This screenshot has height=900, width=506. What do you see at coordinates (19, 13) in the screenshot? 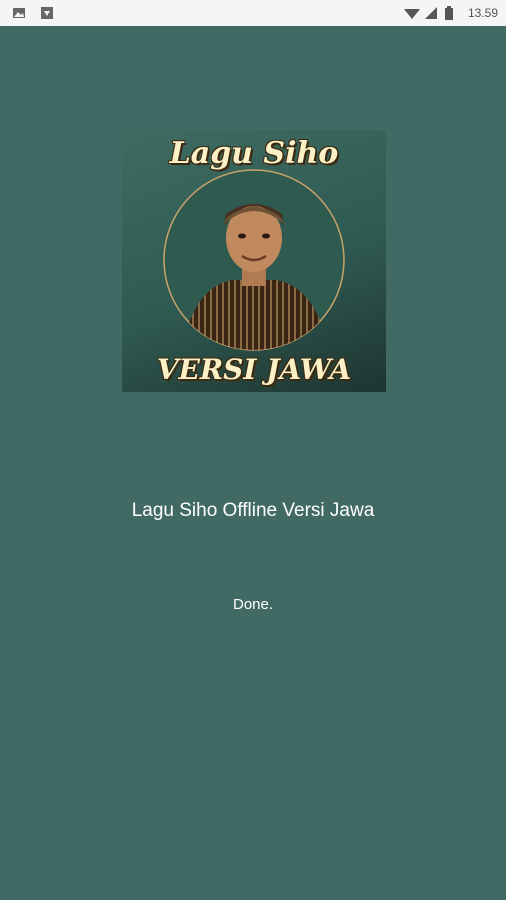
I see `image-icon` at bounding box center [19, 13].